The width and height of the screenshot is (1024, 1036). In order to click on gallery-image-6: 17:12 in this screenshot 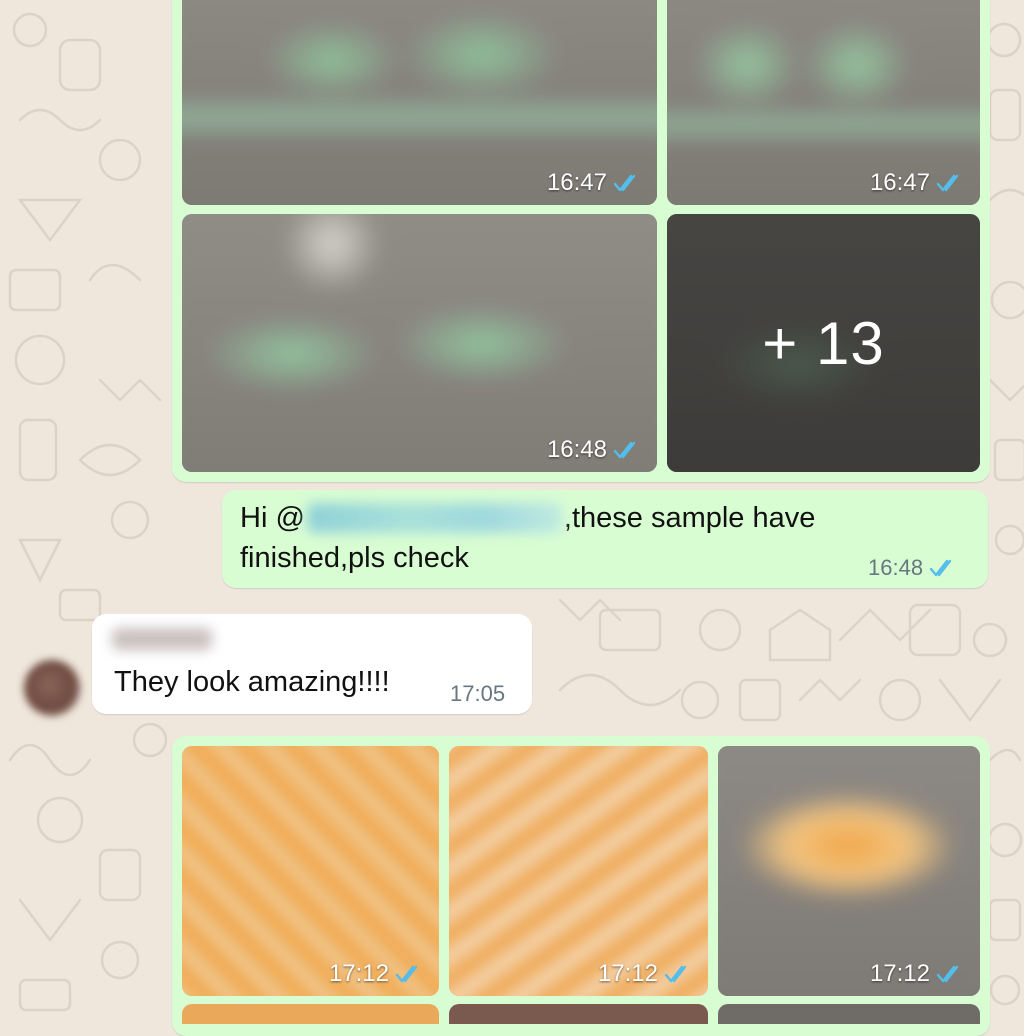, I will do `click(849, 871)`.